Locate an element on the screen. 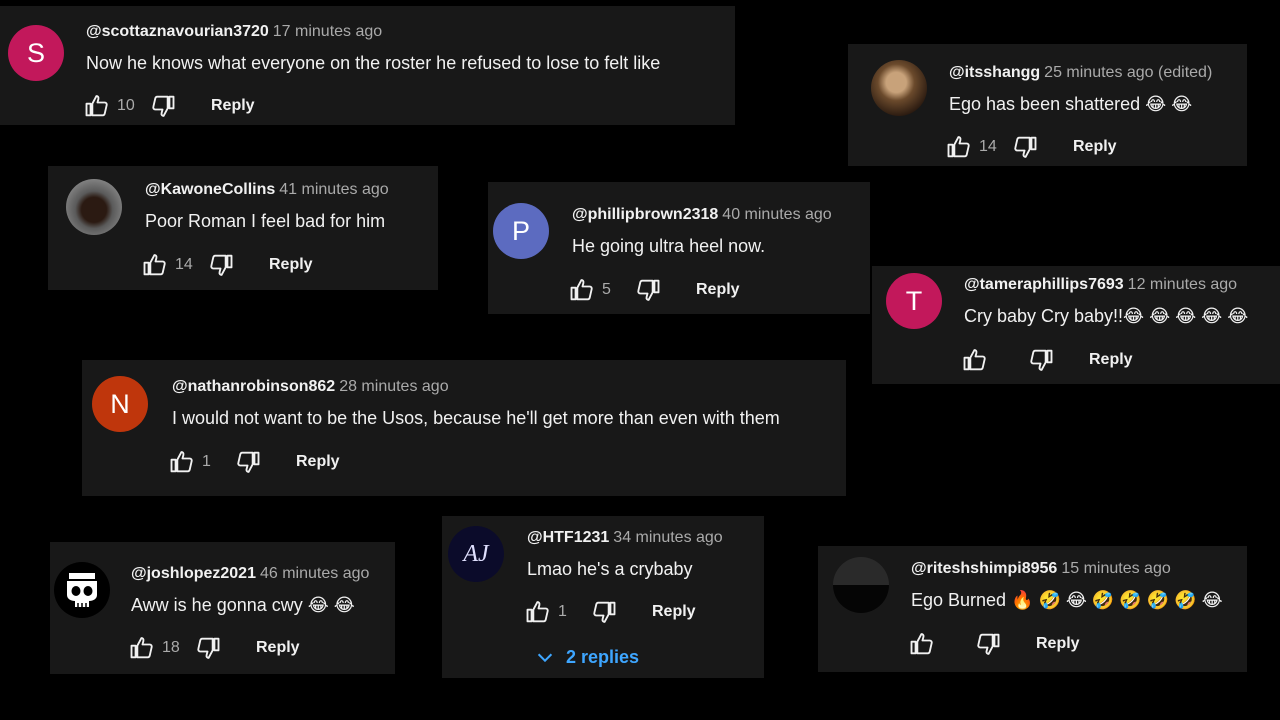 This screenshot has width=1280, height=720. timestamp: 17 minutes ago is located at coordinates (327, 31).